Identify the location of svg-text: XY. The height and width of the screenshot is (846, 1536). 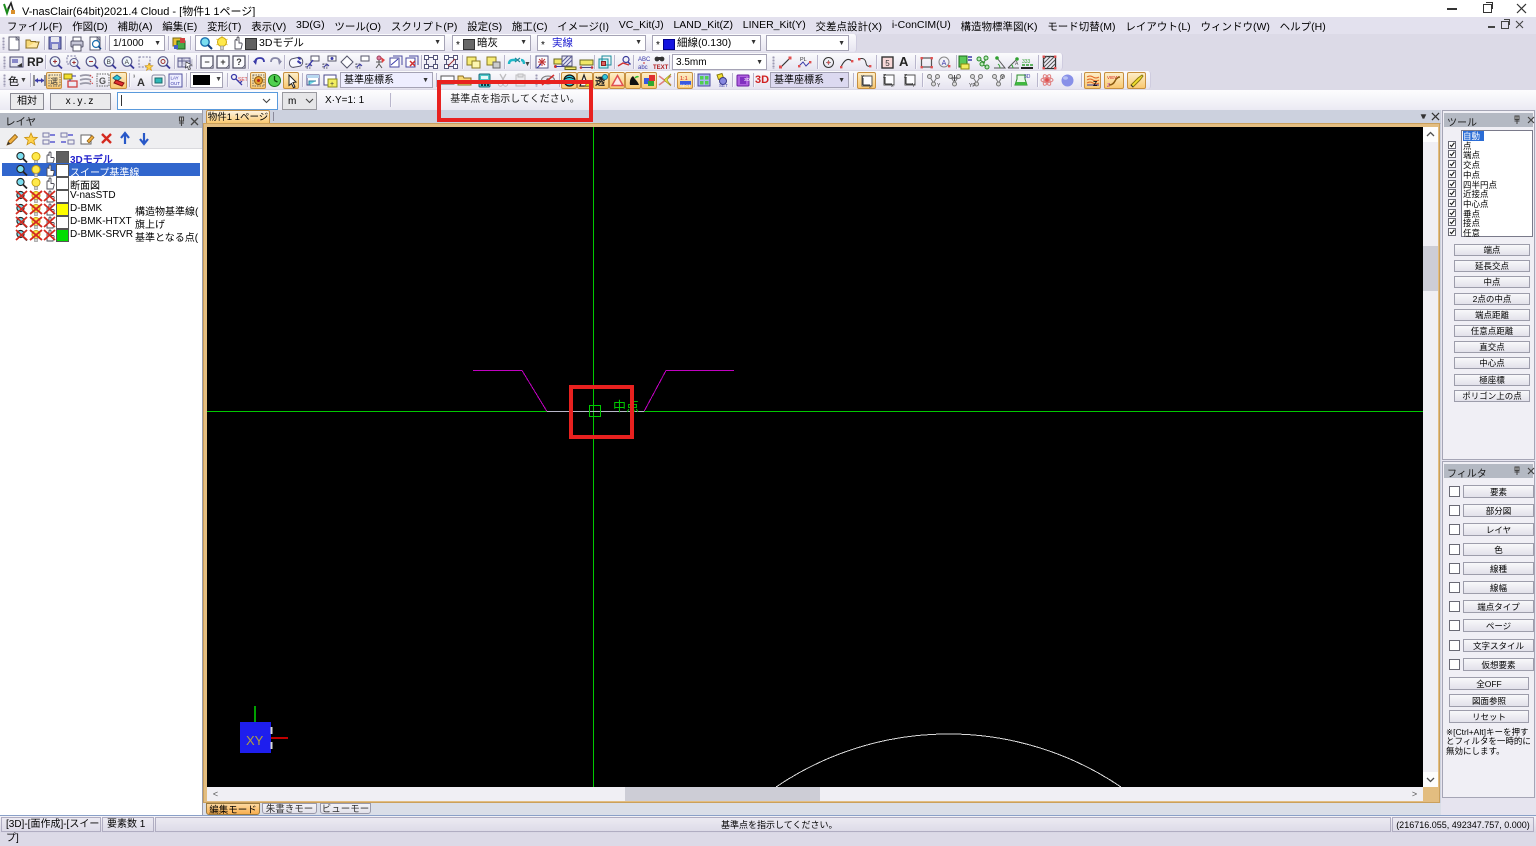
(255, 740).